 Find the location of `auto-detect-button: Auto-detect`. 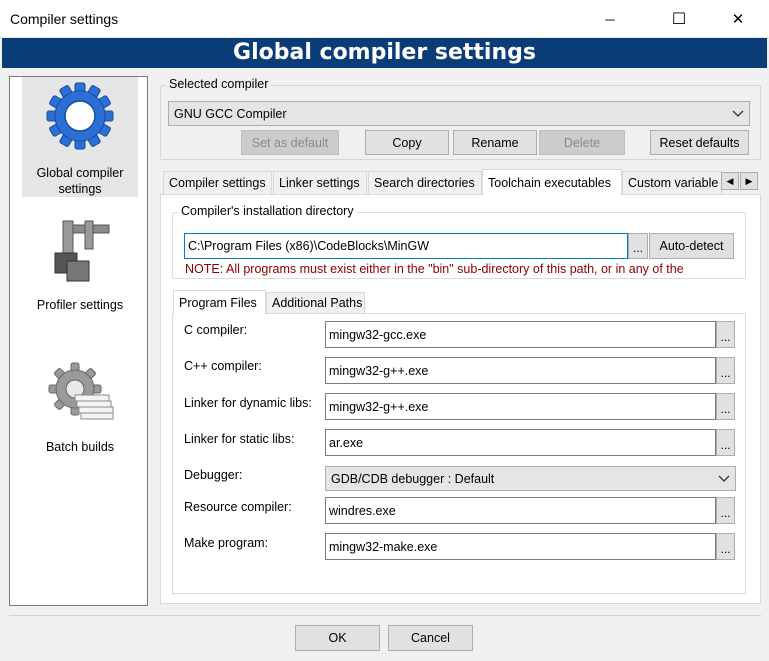

auto-detect-button: Auto-detect is located at coordinates (691, 246).